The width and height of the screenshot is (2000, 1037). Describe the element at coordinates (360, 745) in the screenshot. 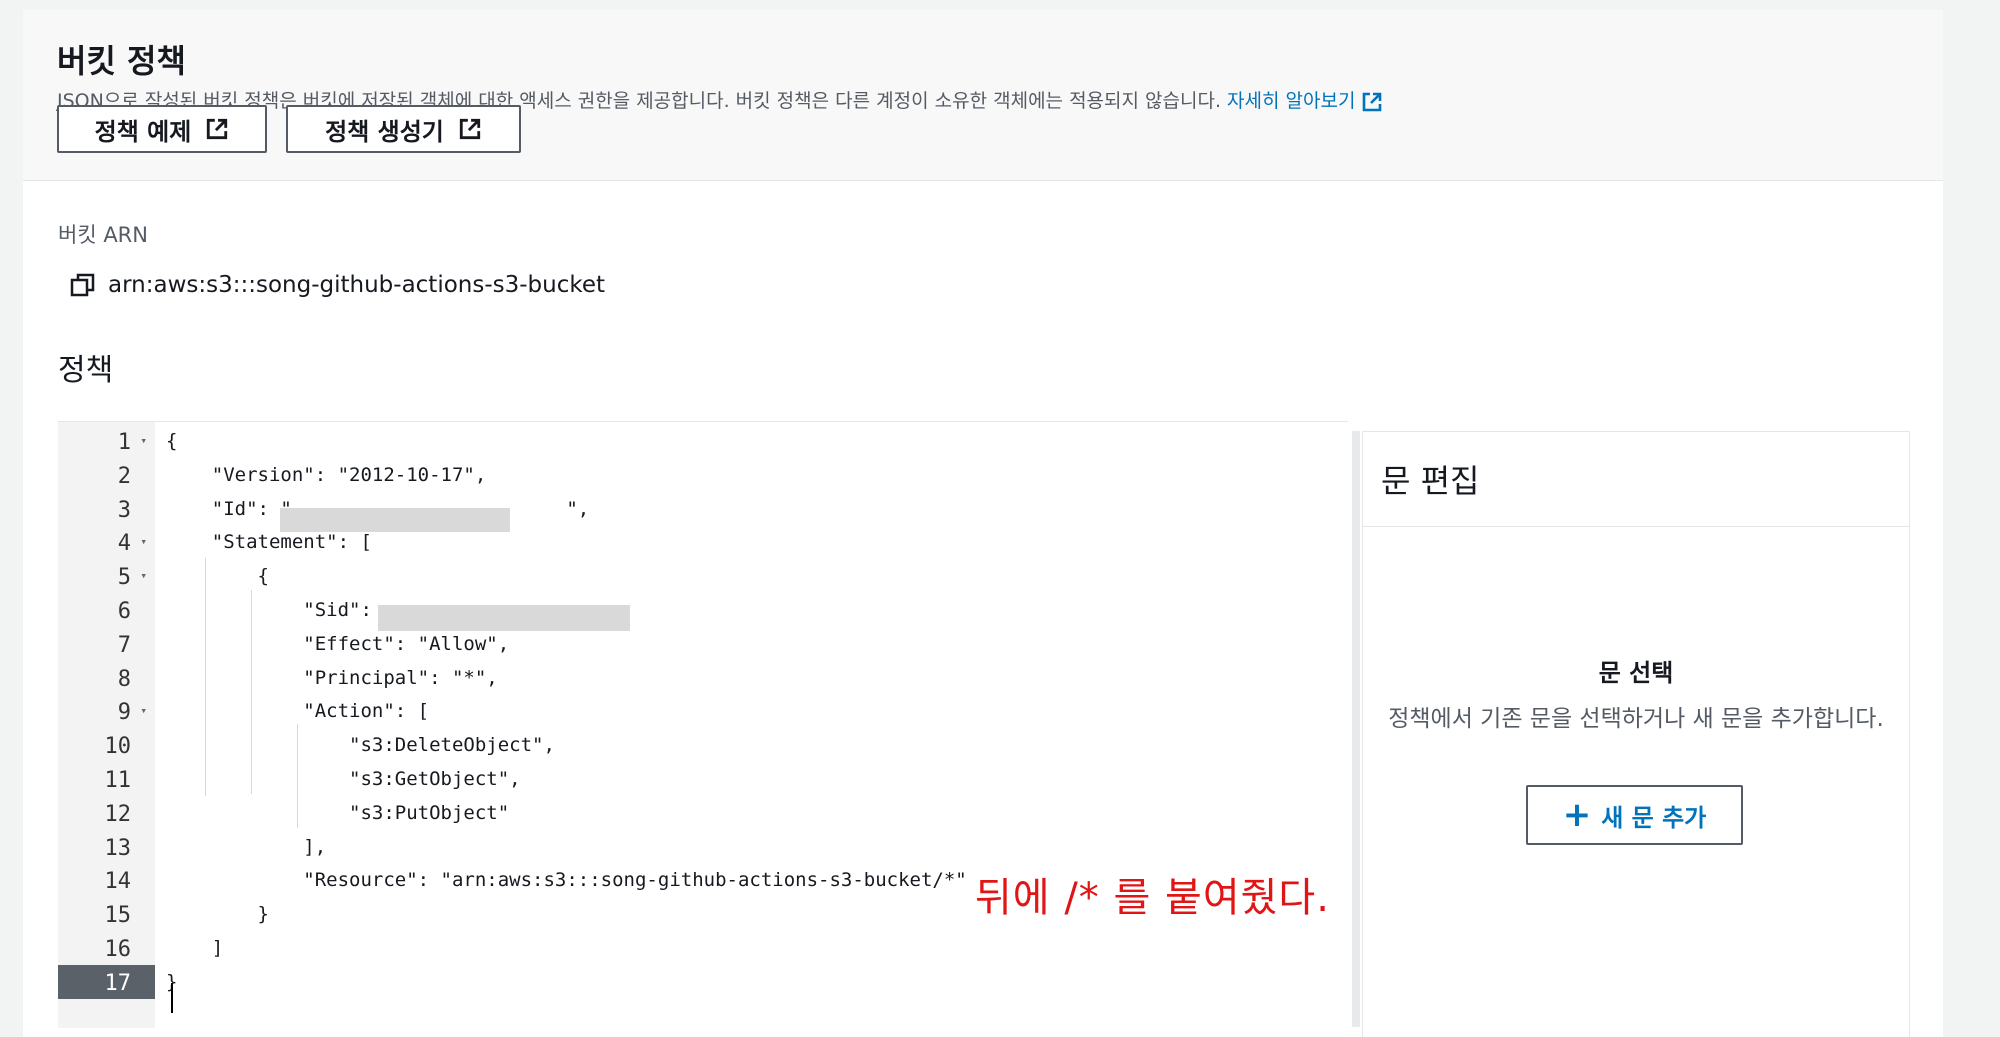

I see `code-line: "s3:DeleteObject",` at that location.